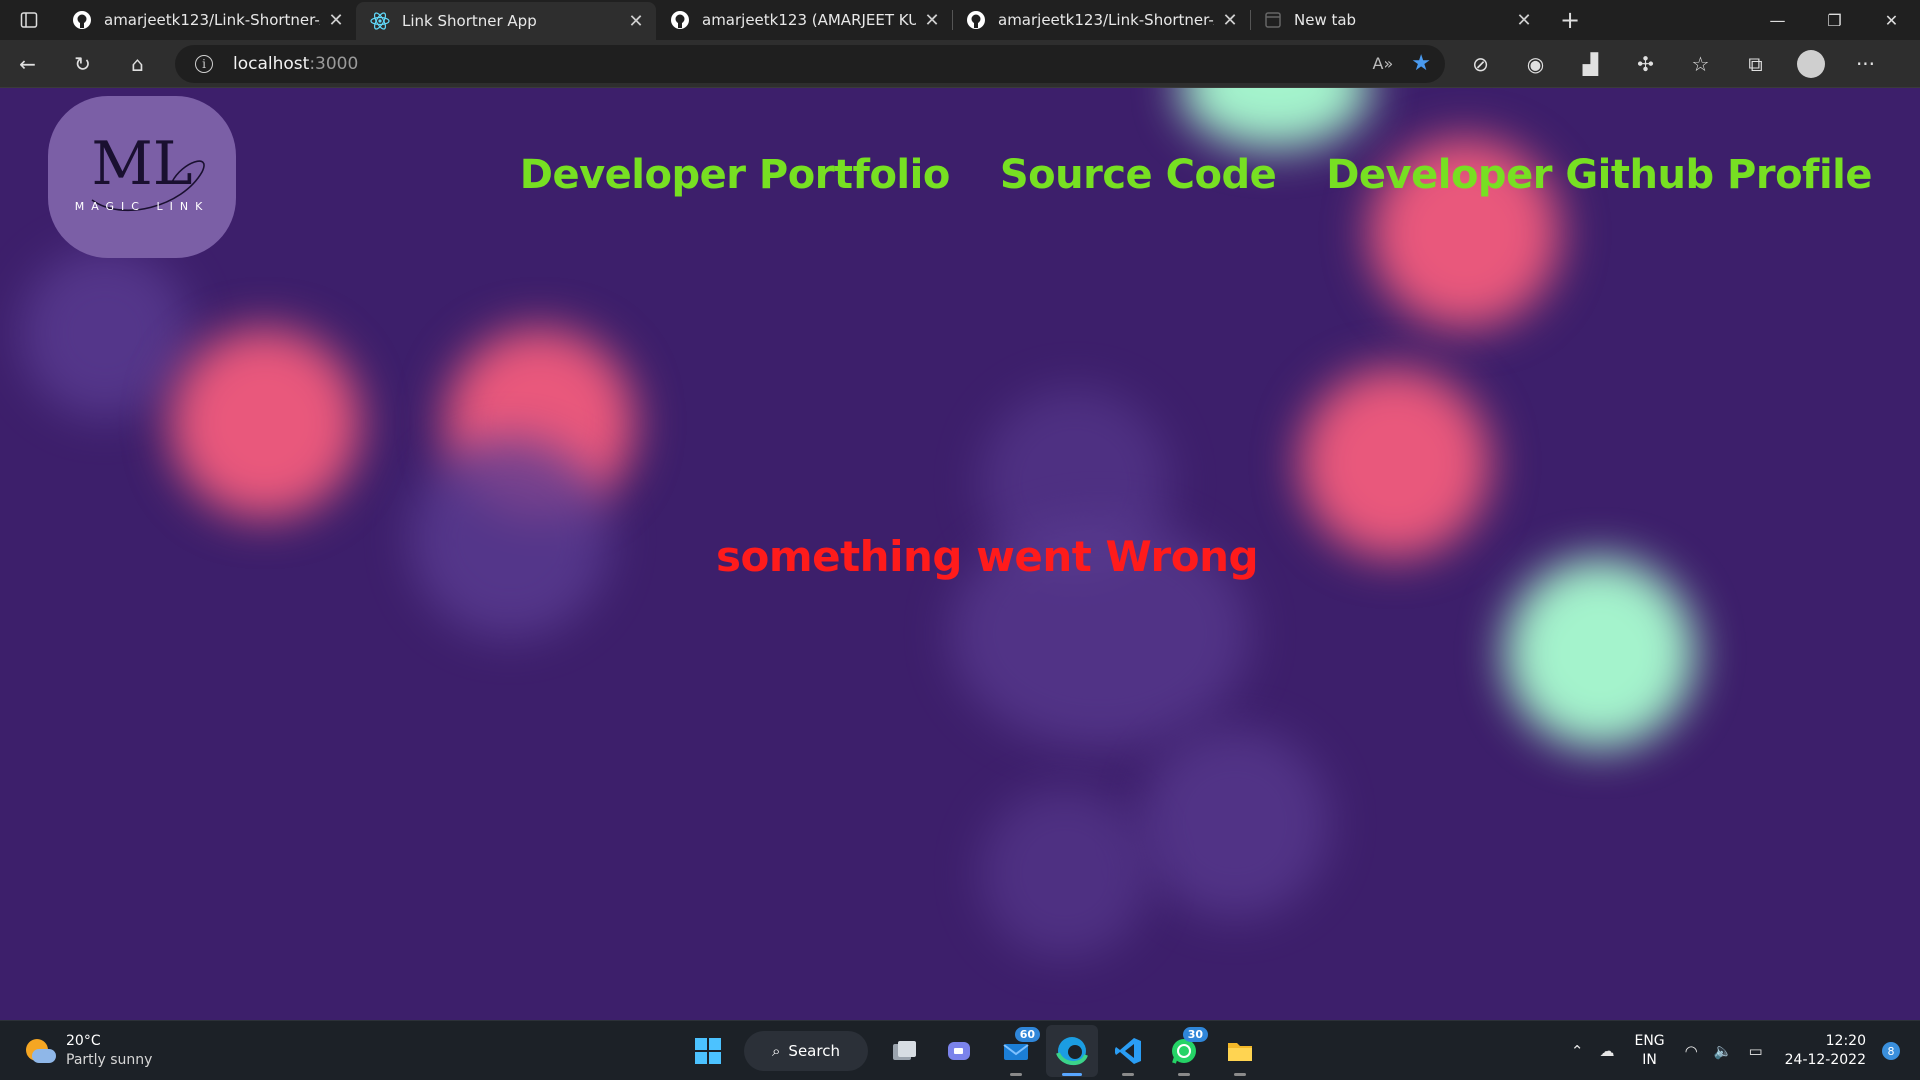 This screenshot has width=1920, height=1080. I want to click on weather-widget: 20°C Partly sunny, so click(88, 1051).